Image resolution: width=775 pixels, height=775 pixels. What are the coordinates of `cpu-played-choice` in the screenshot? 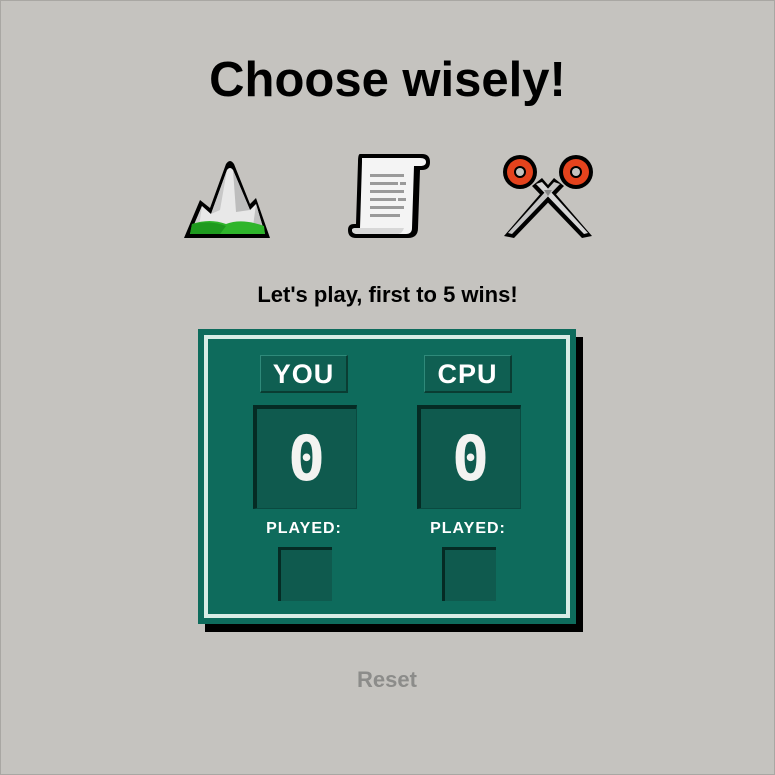 It's located at (469, 574).